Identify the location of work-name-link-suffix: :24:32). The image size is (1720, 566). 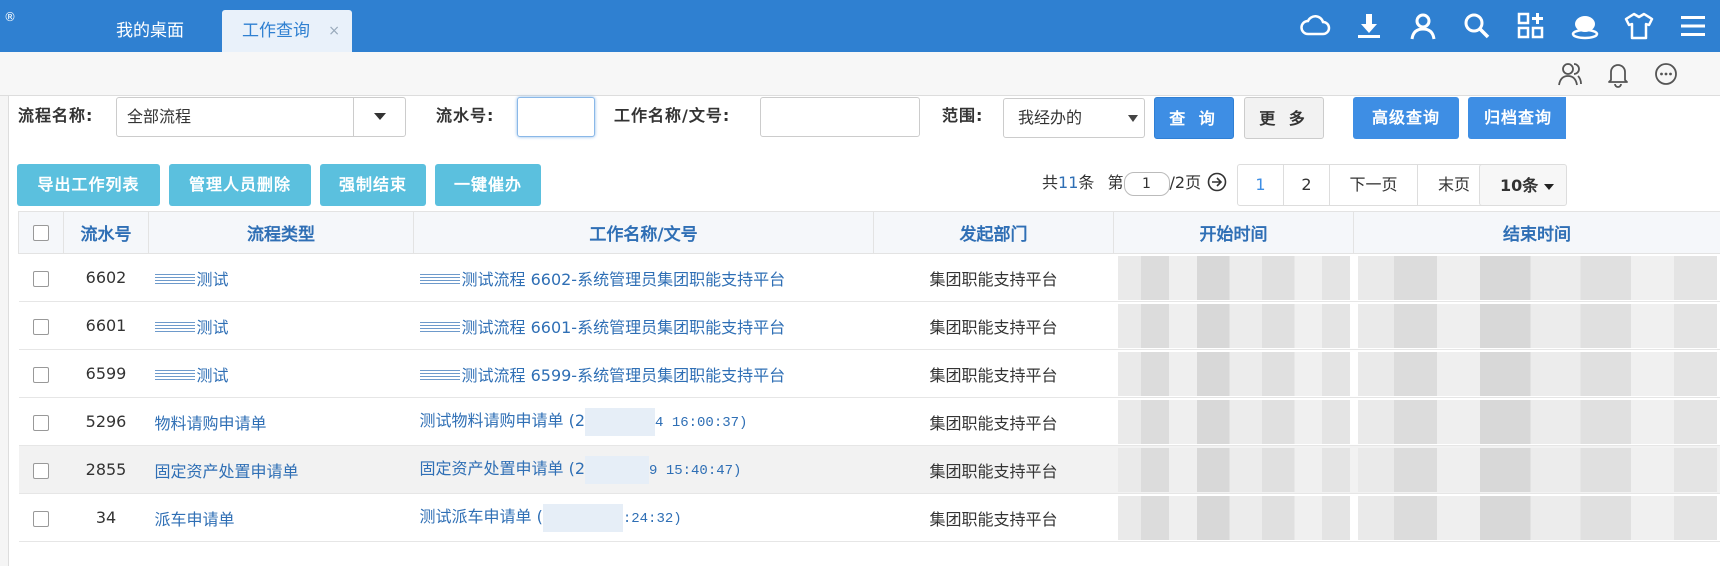
(652, 519).